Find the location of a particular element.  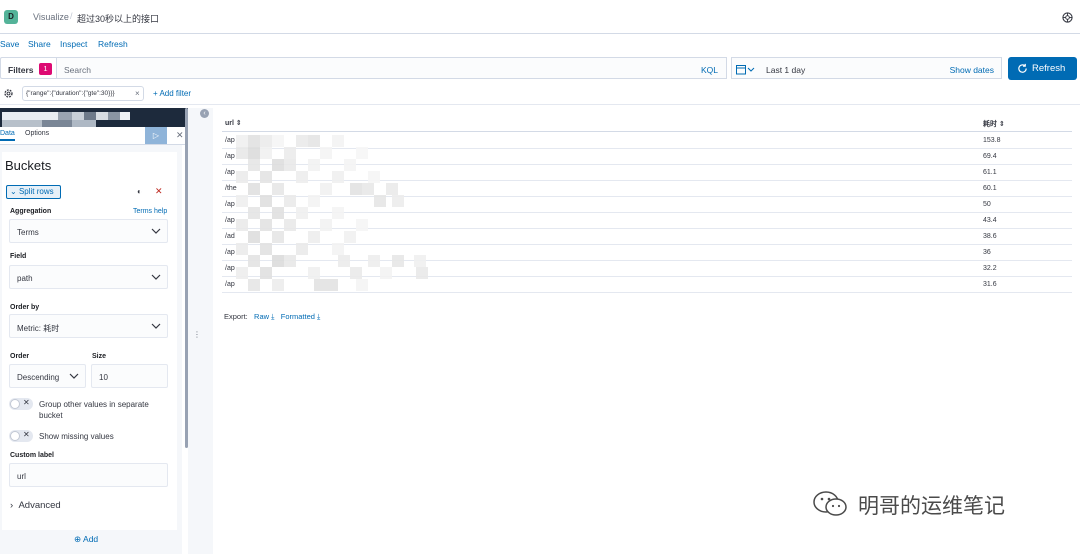

cell-duration: 32.2 is located at coordinates (990, 268).